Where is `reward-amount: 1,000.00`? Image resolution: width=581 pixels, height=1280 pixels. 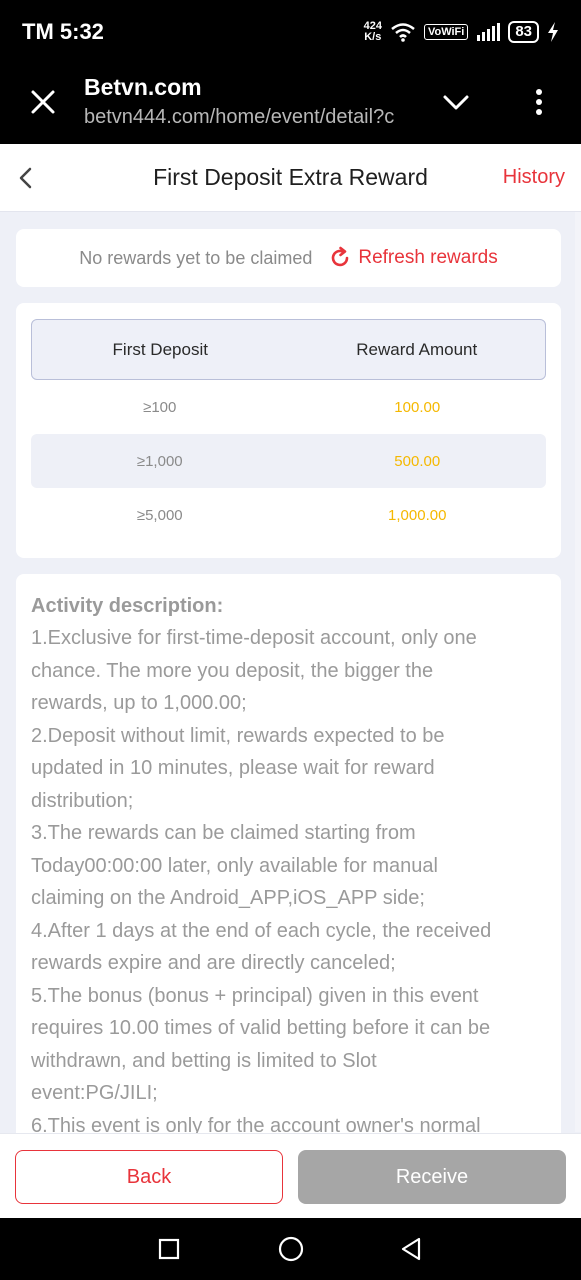
reward-amount: 1,000.00 is located at coordinates (417, 515).